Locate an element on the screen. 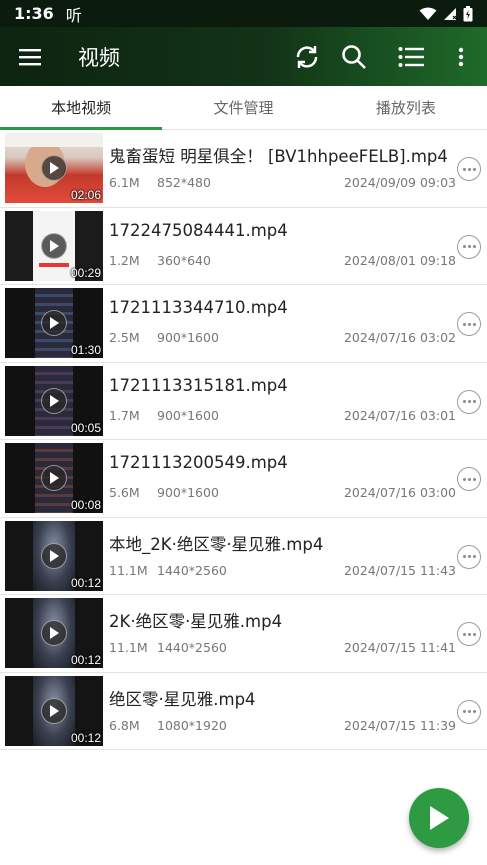 This screenshot has width=487, height=865. video-title: 绝区零·星见雅.mp4 is located at coordinates (182, 699).